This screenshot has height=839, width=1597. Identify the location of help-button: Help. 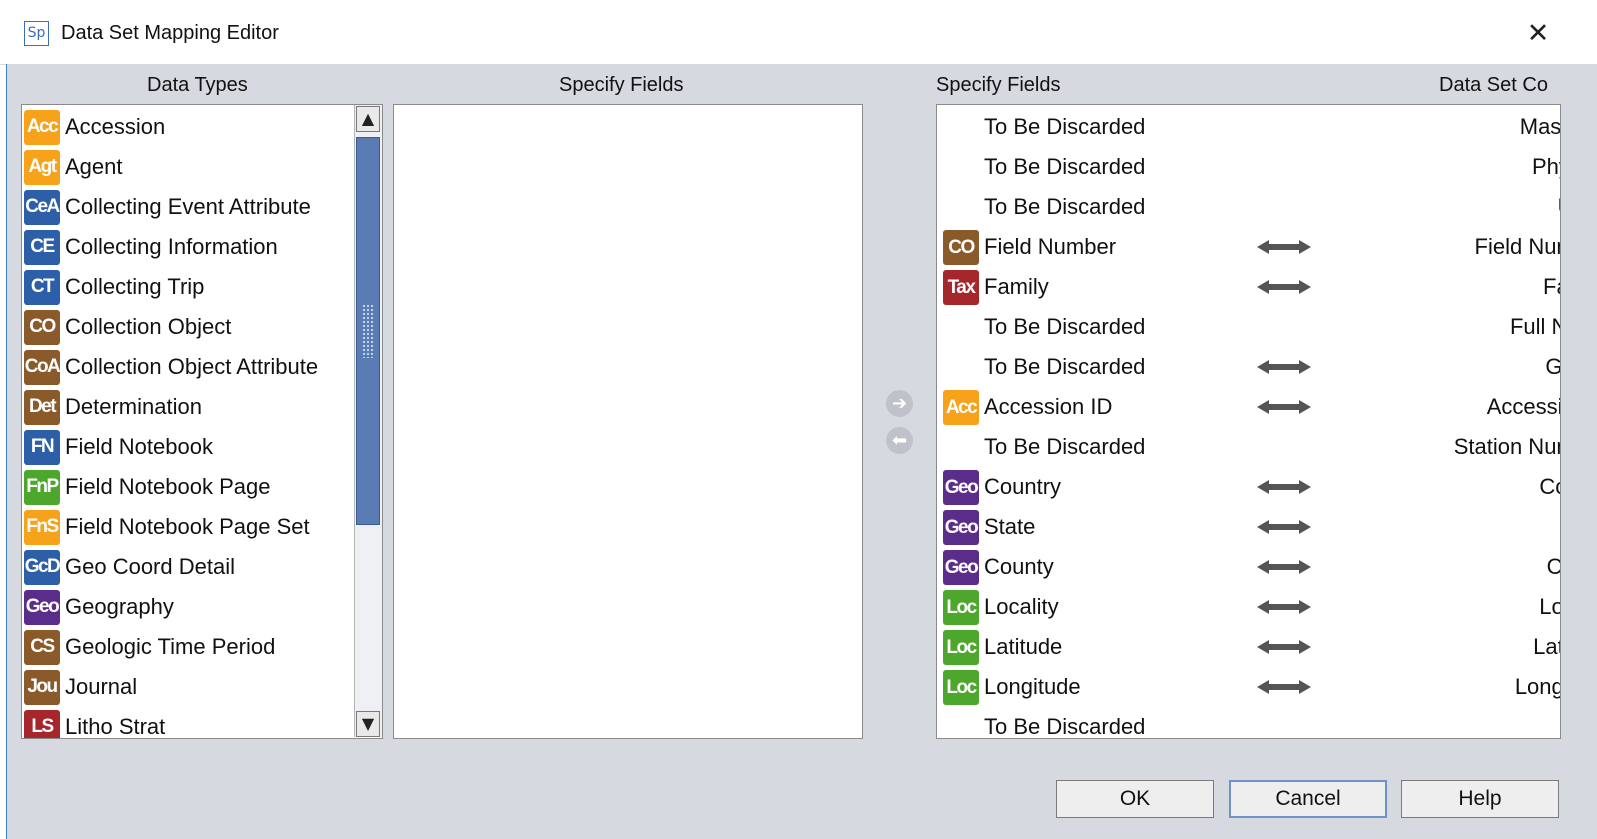
(1480, 799).